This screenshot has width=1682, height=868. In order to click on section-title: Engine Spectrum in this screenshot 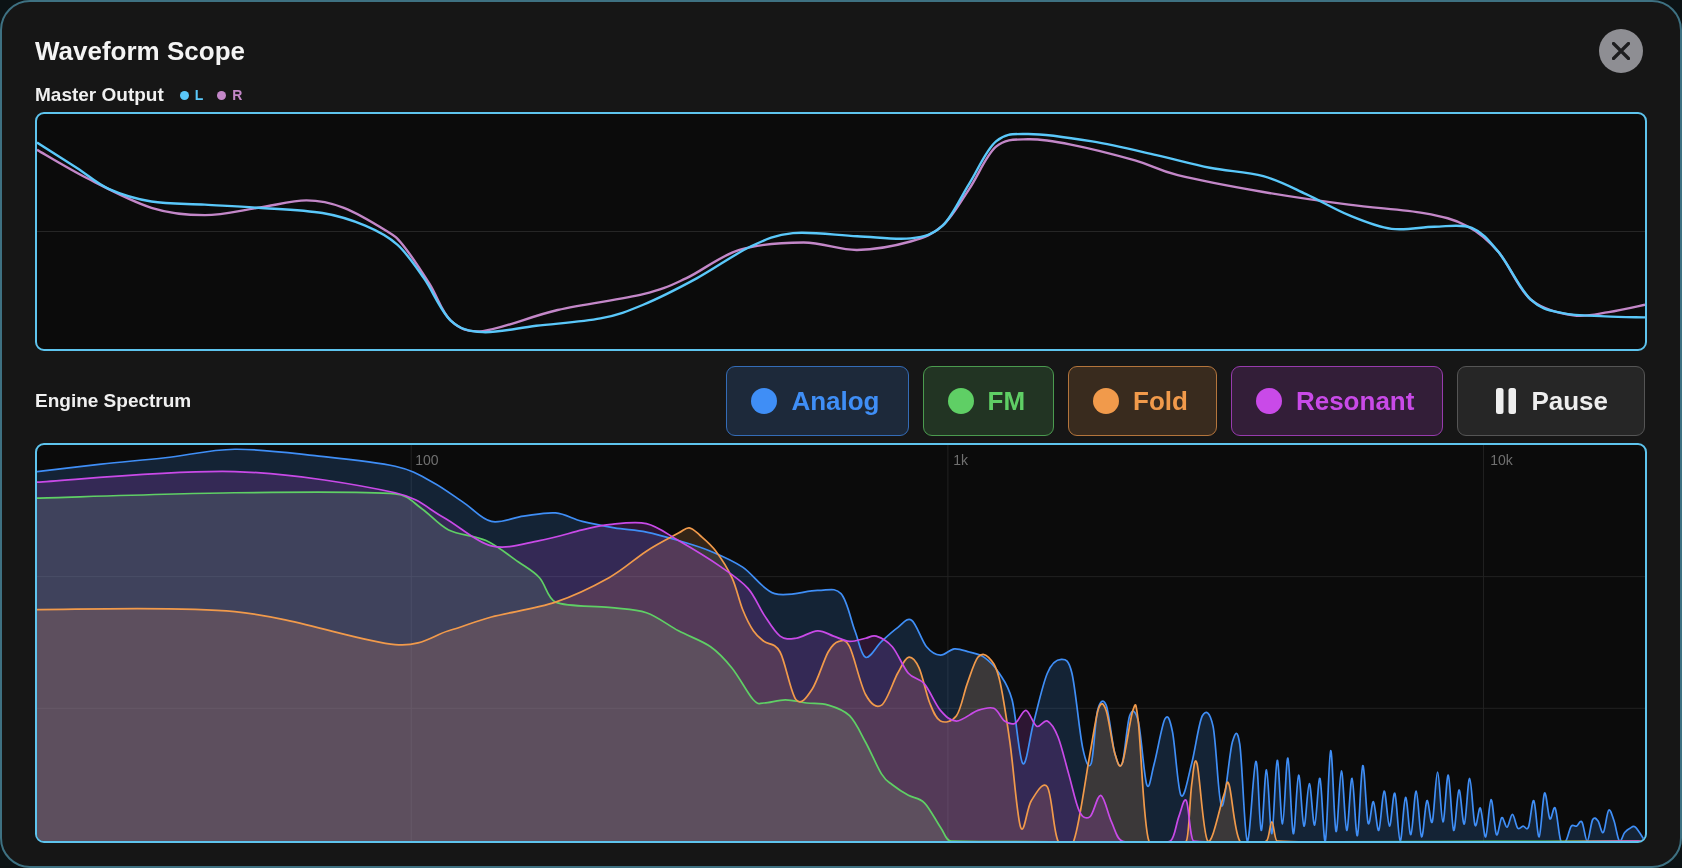, I will do `click(113, 401)`.